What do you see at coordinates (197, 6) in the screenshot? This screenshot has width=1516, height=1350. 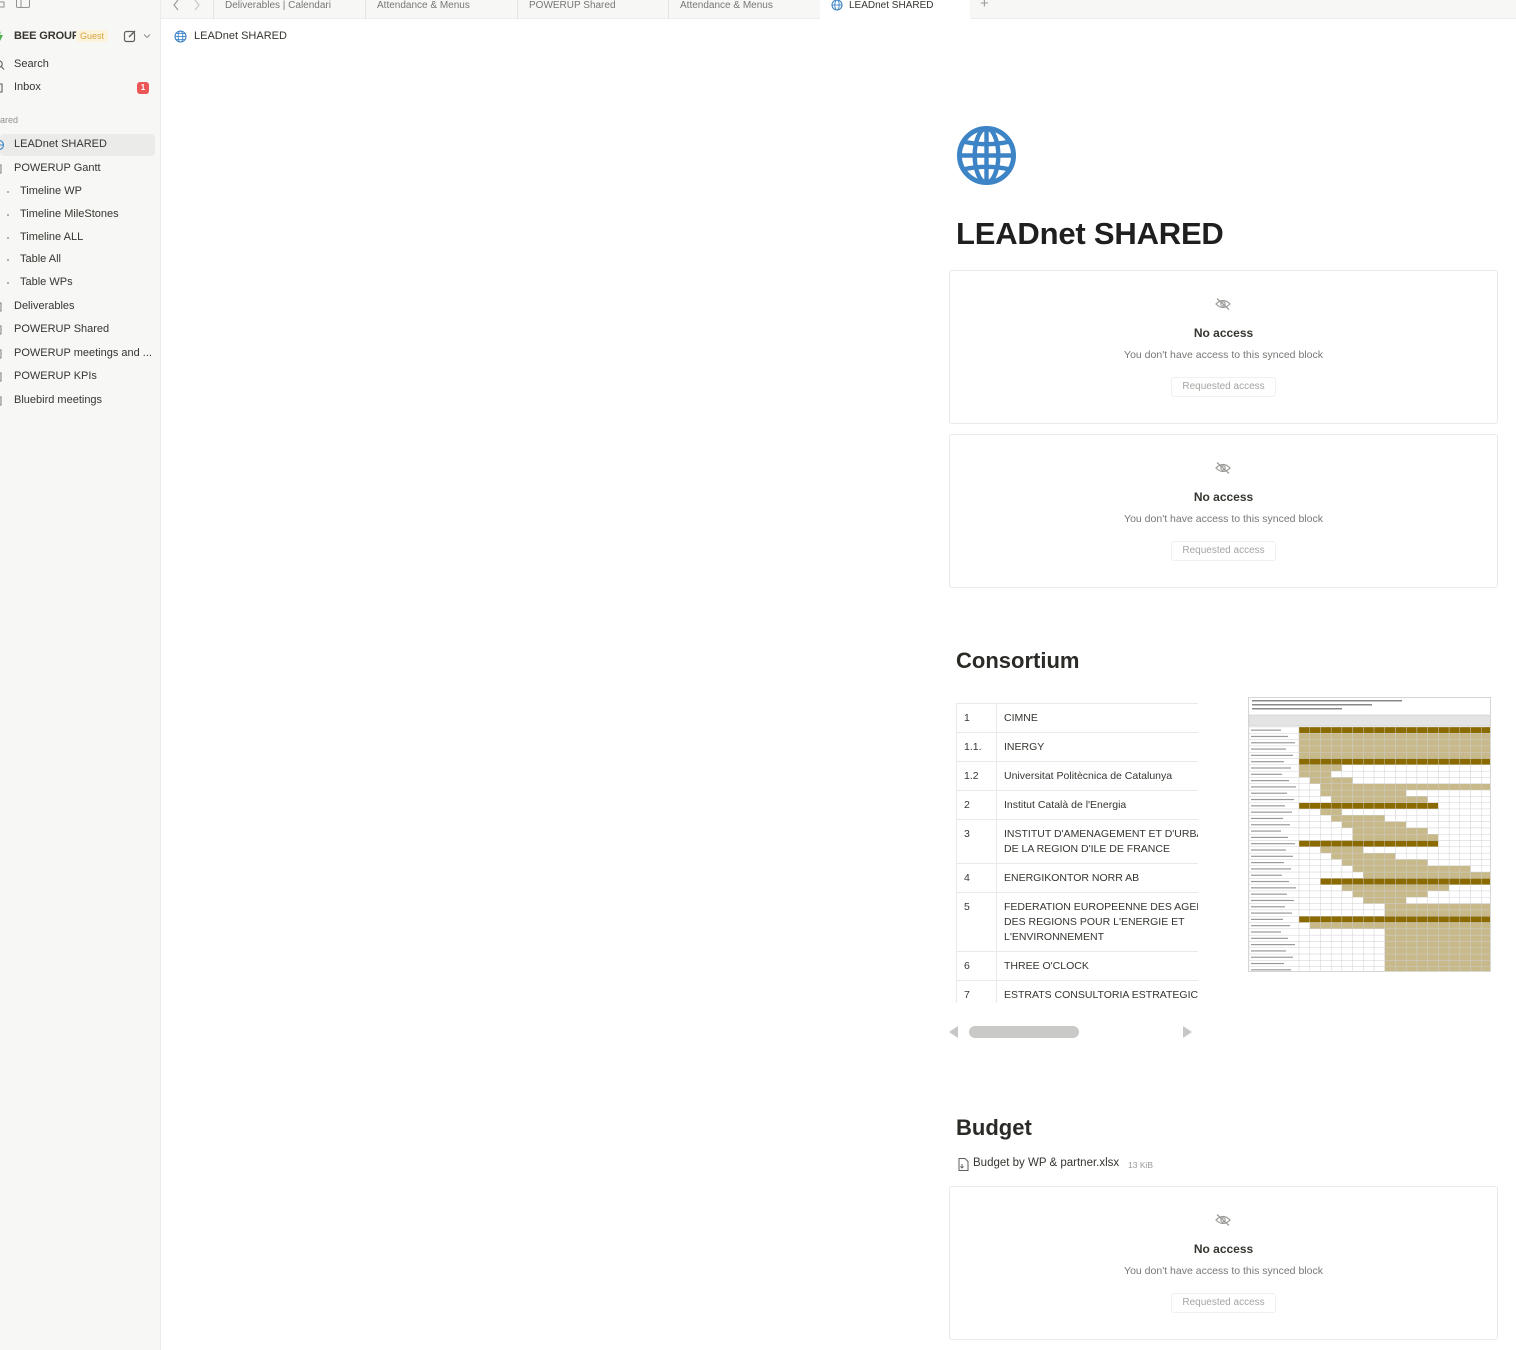 I see `forward-arrow-icon` at bounding box center [197, 6].